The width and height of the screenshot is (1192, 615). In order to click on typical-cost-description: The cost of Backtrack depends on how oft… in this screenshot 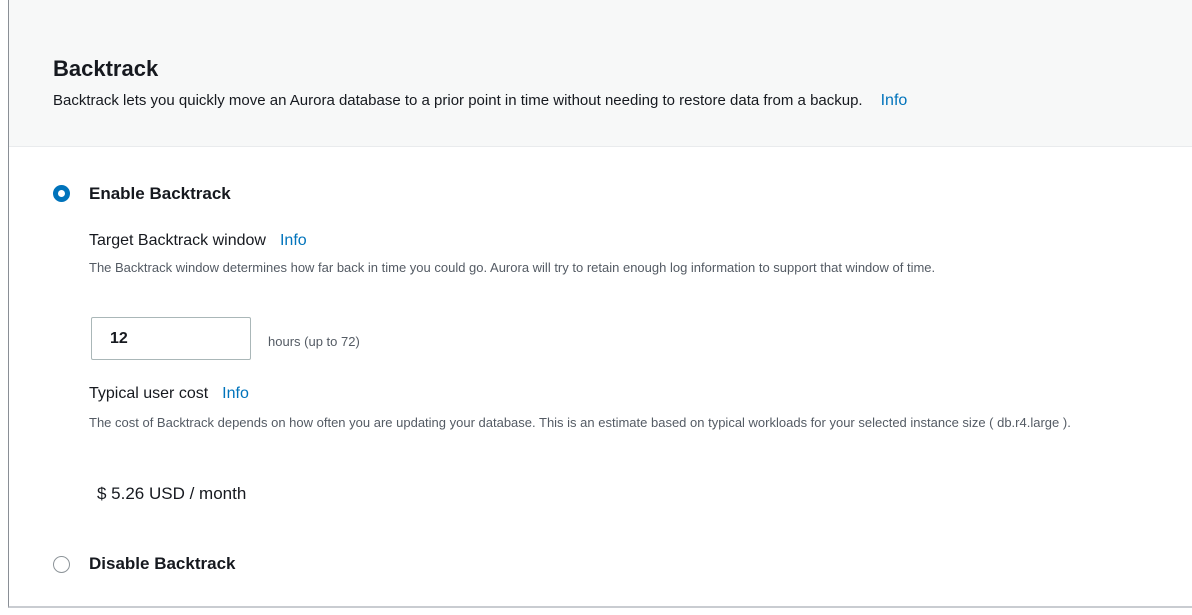, I will do `click(580, 422)`.